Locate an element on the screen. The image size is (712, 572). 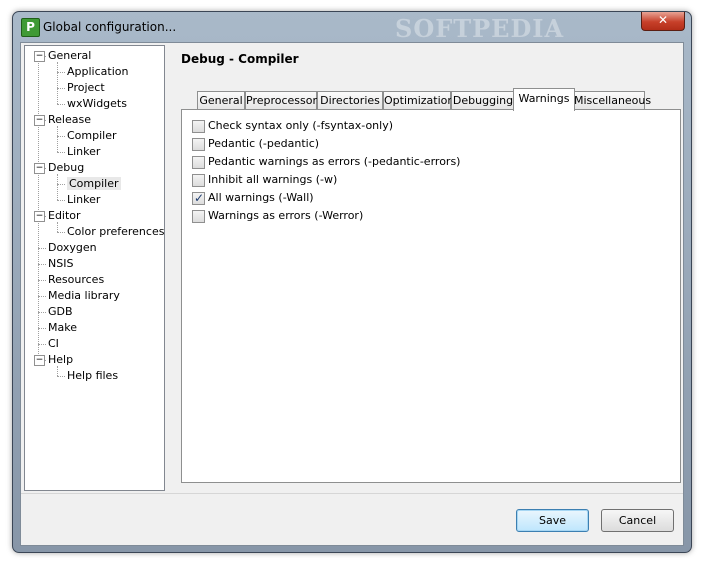
tab-optimization: Optimization is located at coordinates (418, 100).